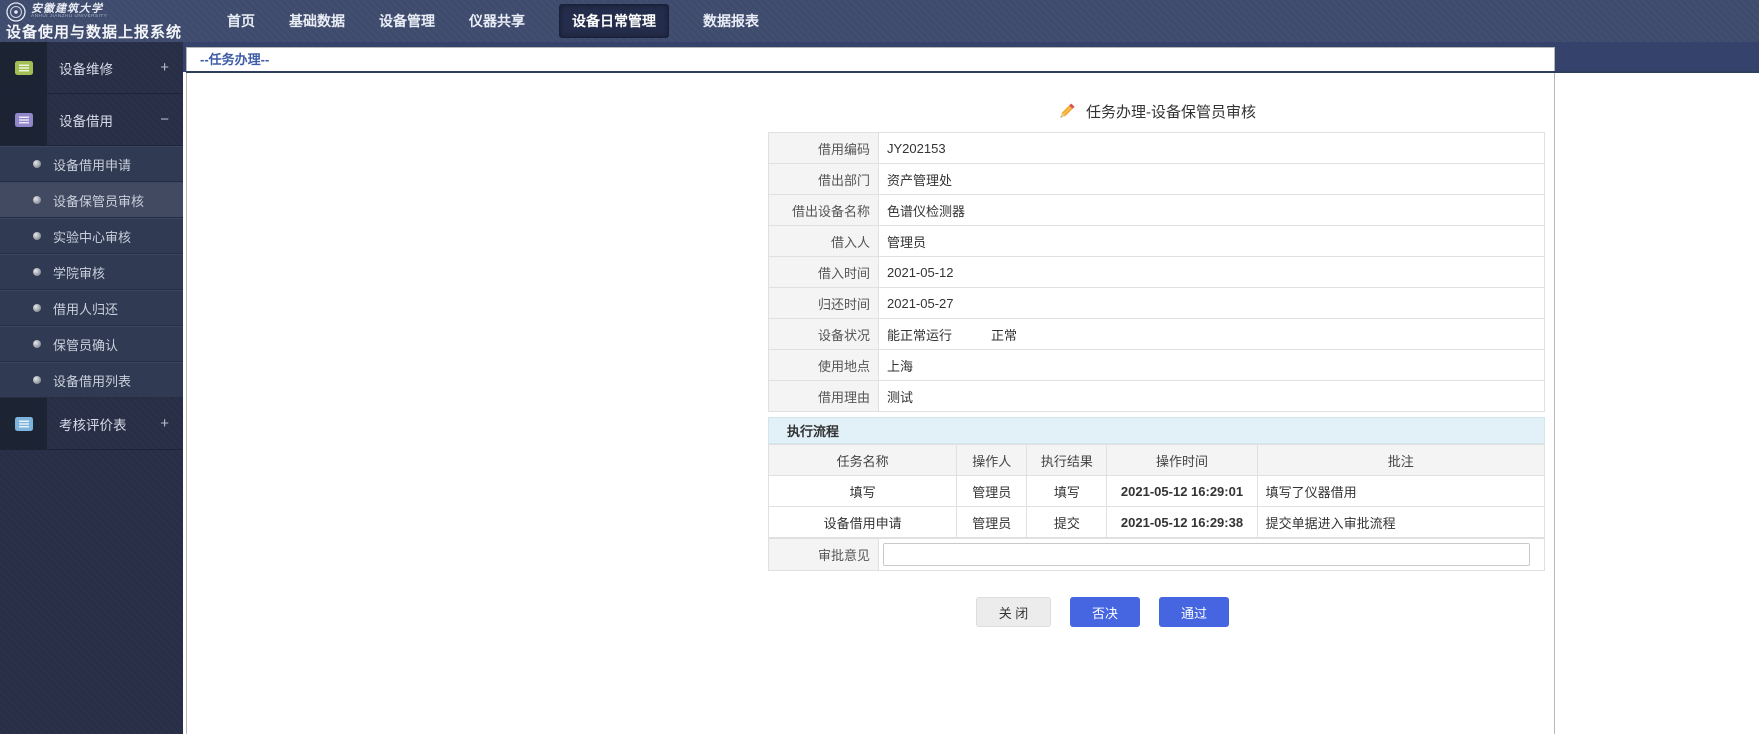 The image size is (1759, 734). I want to click on process-cell: 设备借用申请, so click(862, 522).